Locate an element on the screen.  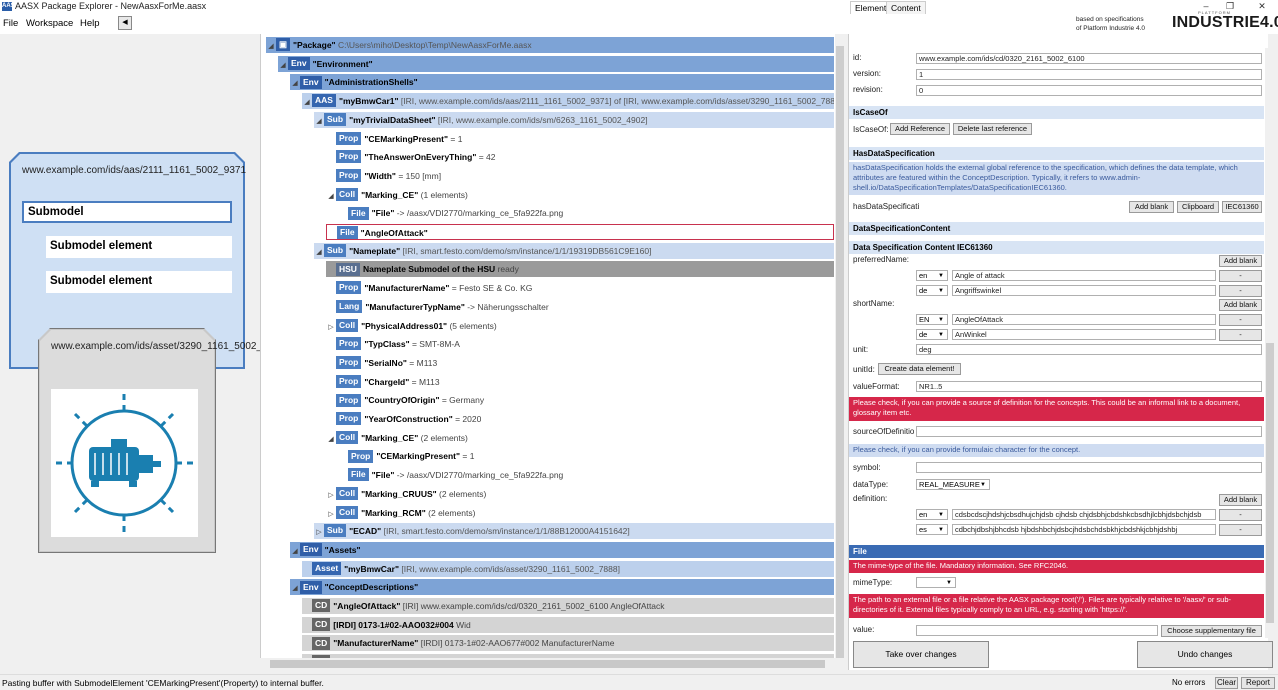
tree-node: ◢ Env "AdministrationShells" is located at coordinates (562, 82).